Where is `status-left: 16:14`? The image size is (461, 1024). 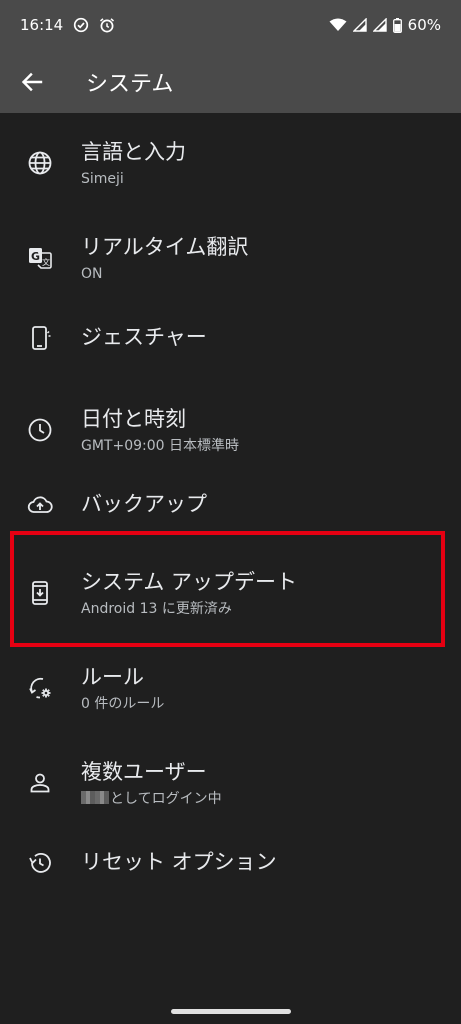 status-left: 16:14 is located at coordinates (67, 25).